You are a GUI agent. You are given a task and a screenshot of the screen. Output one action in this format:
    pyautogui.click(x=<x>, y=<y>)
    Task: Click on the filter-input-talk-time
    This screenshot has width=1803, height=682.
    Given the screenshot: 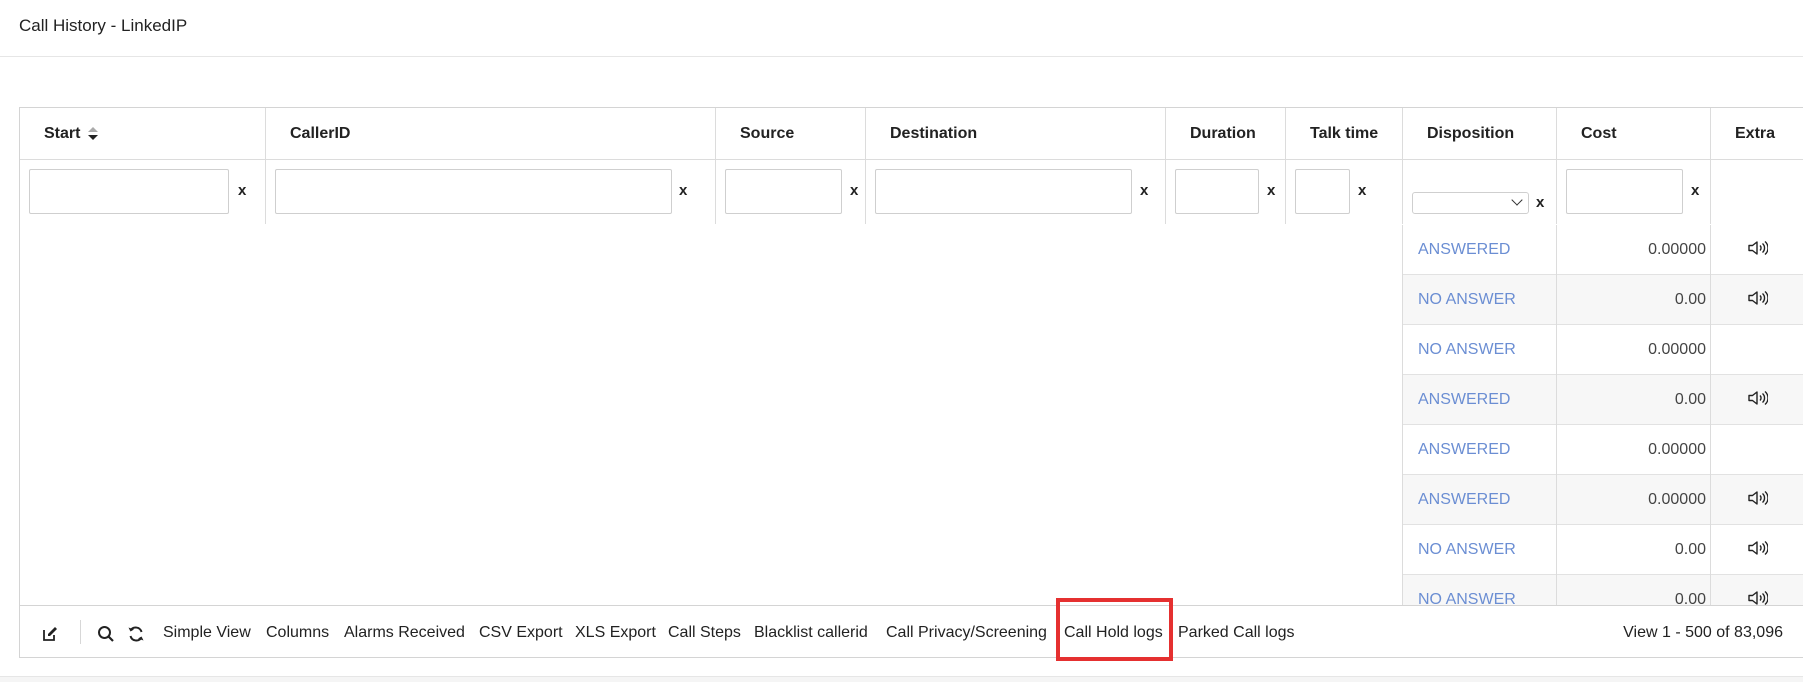 What is the action you would take?
    pyautogui.click(x=1322, y=191)
    